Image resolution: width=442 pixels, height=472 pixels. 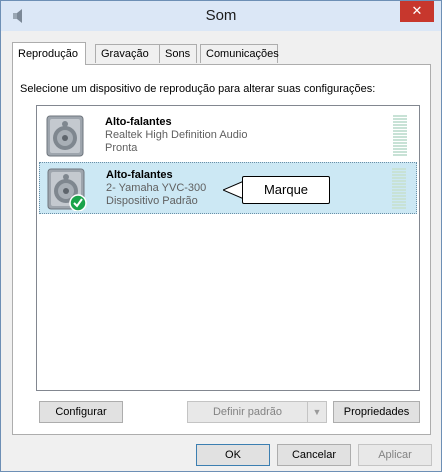 What do you see at coordinates (128, 53) in the screenshot?
I see `tab-gravacao: Gravação` at bounding box center [128, 53].